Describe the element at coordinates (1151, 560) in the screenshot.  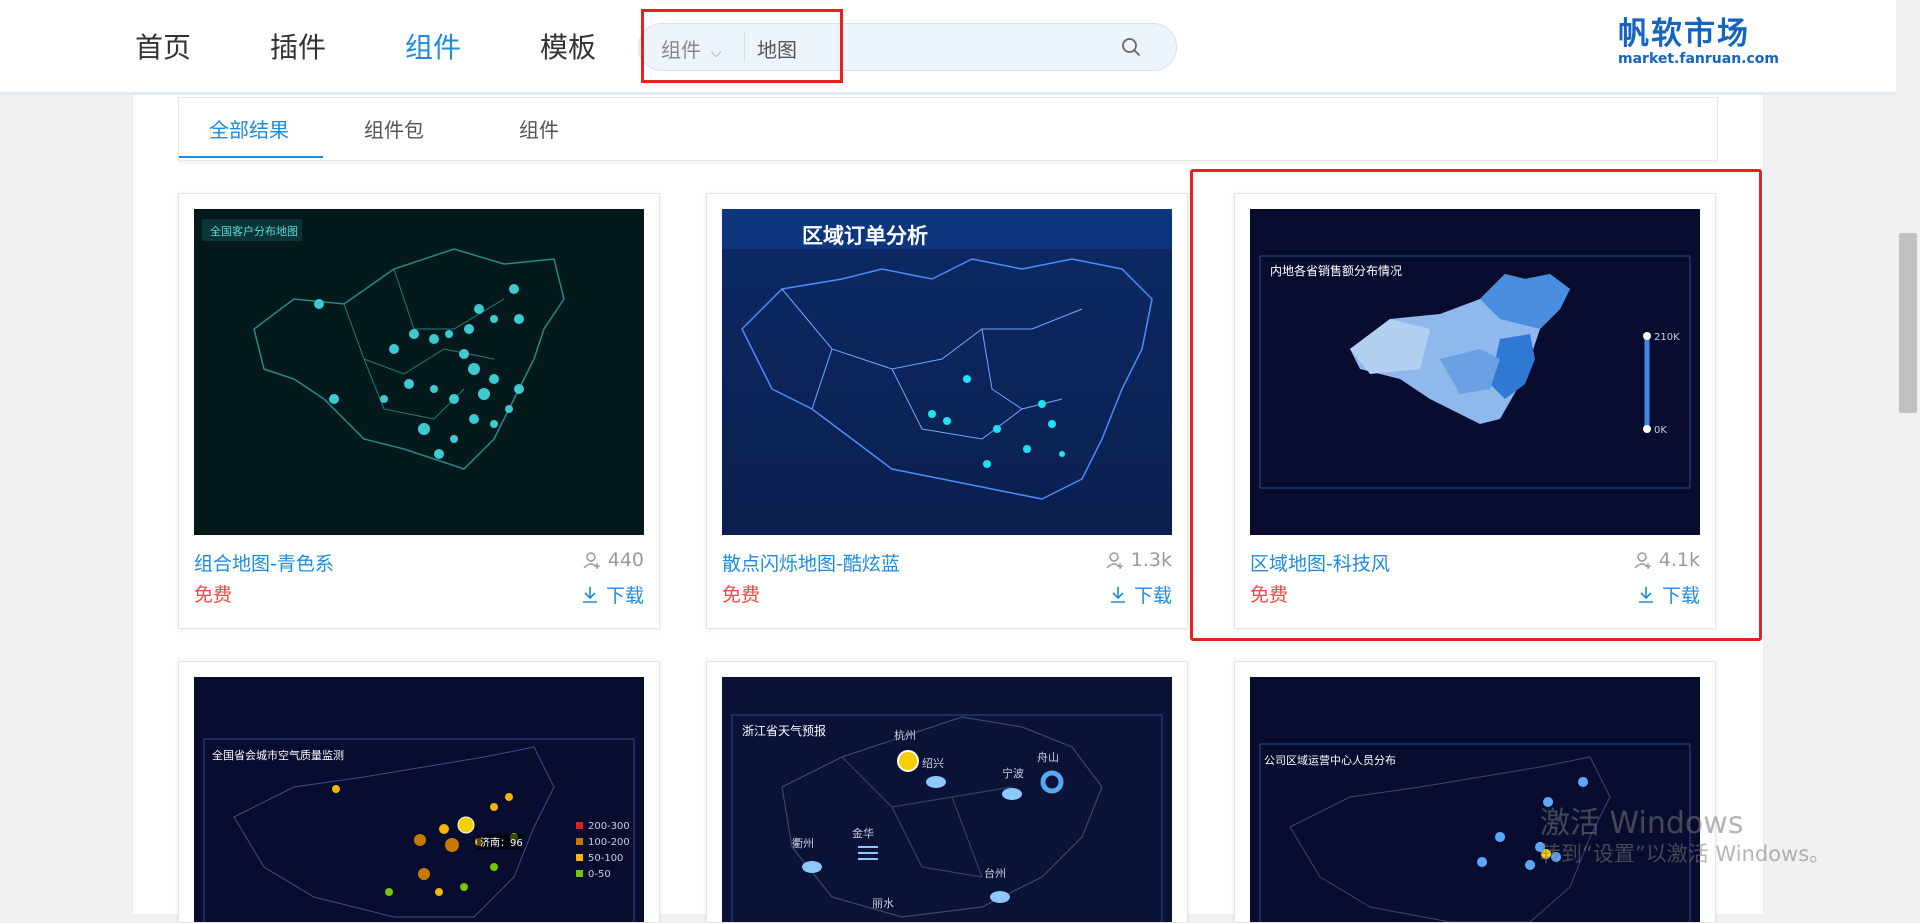
I see `user-count-value: 1.3k` at that location.